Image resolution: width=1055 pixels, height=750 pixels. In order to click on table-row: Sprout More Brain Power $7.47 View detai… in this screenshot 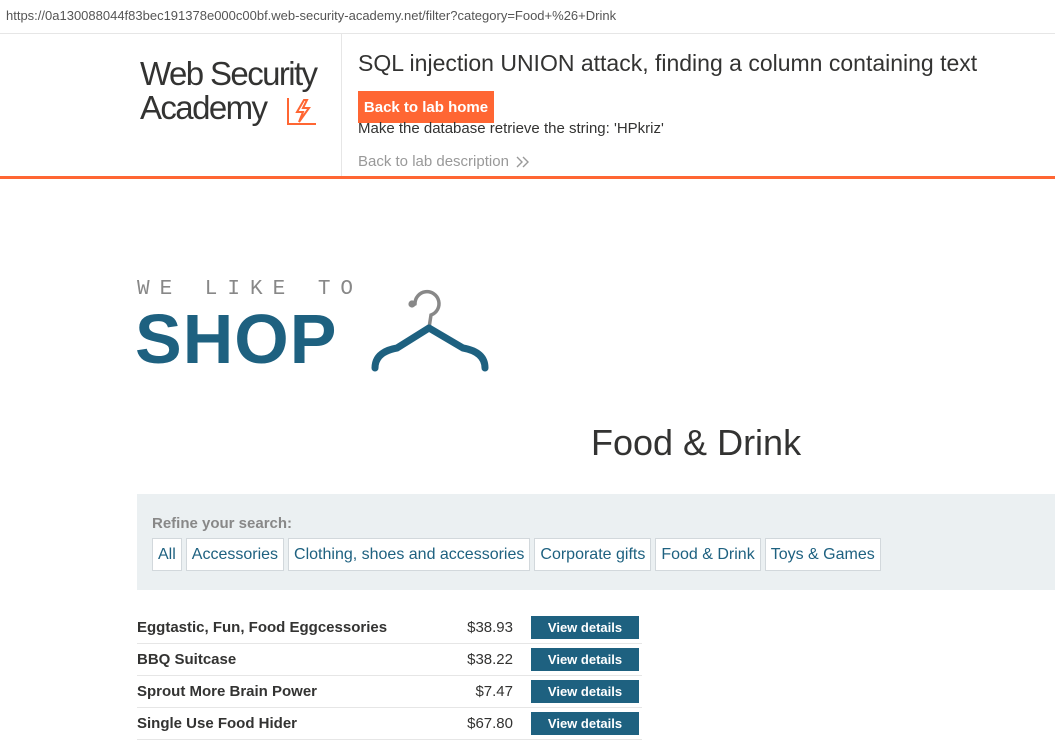, I will do `click(389, 692)`.